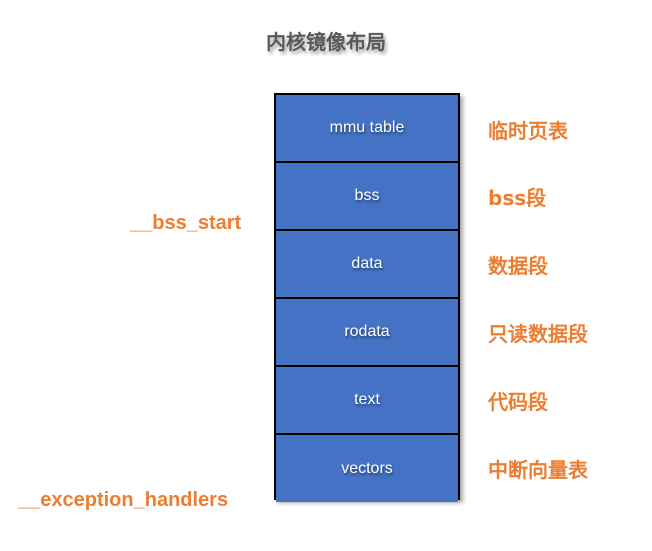 The image size is (652, 551). I want to click on desc-rodata: 只读数据段, so click(538, 334).